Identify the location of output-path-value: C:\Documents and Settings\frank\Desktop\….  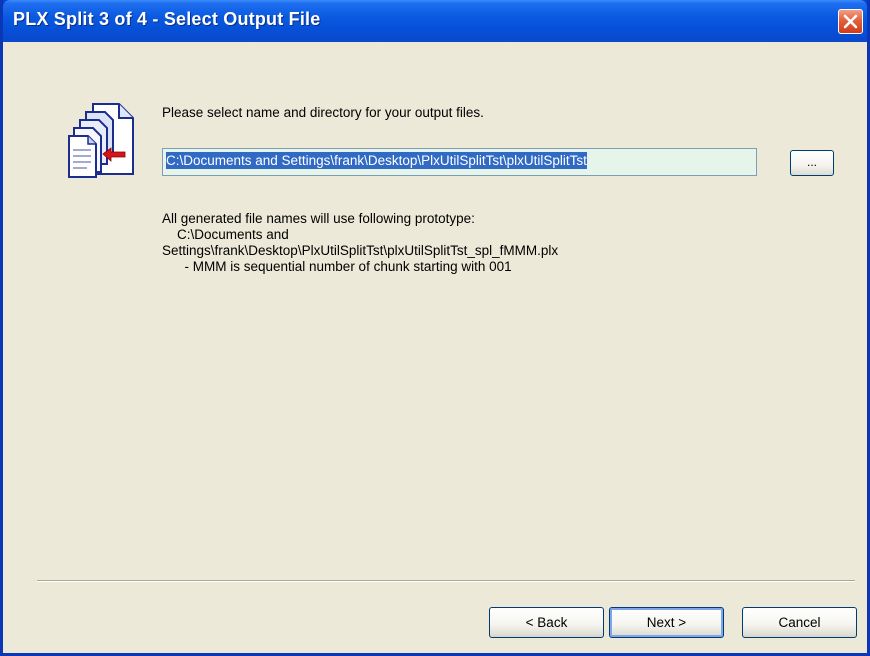
(376, 160).